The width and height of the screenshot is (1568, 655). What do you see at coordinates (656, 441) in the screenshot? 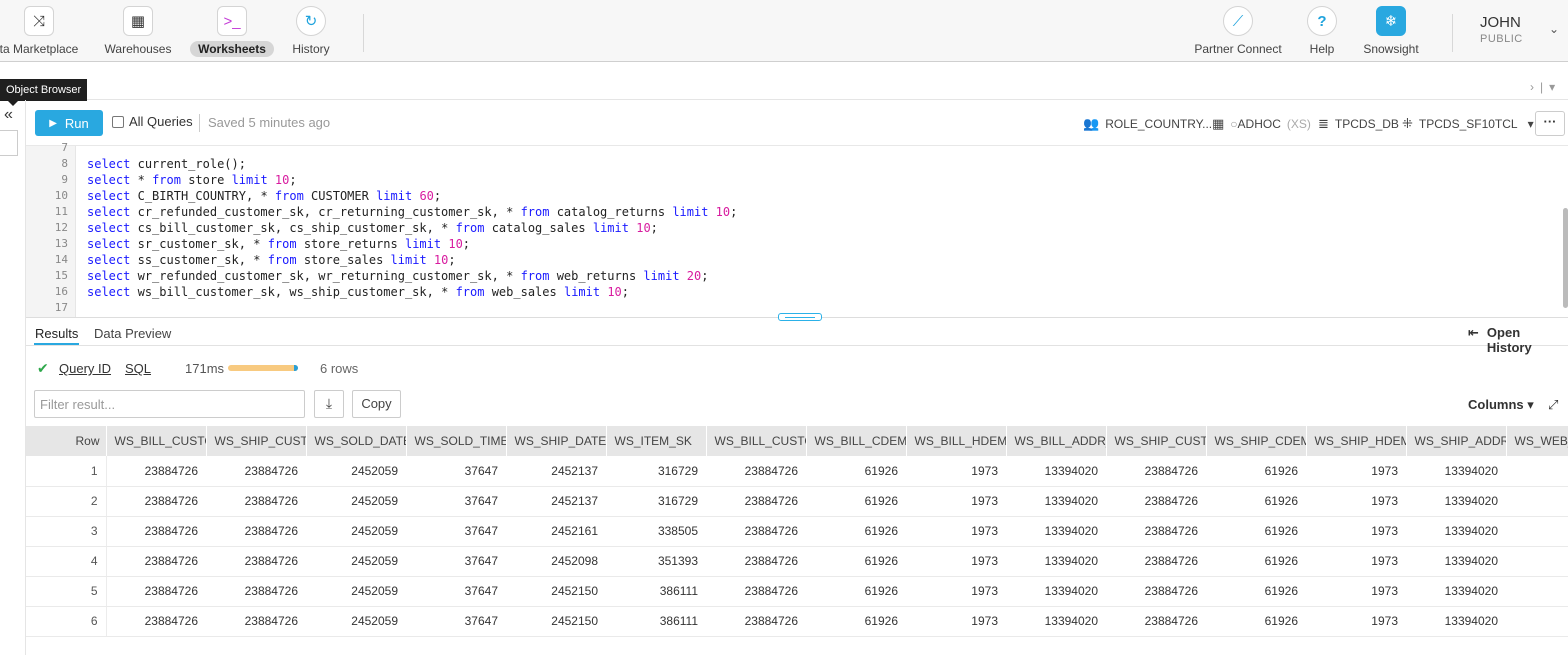
I see `column-header: WS_ITEM_SK` at bounding box center [656, 441].